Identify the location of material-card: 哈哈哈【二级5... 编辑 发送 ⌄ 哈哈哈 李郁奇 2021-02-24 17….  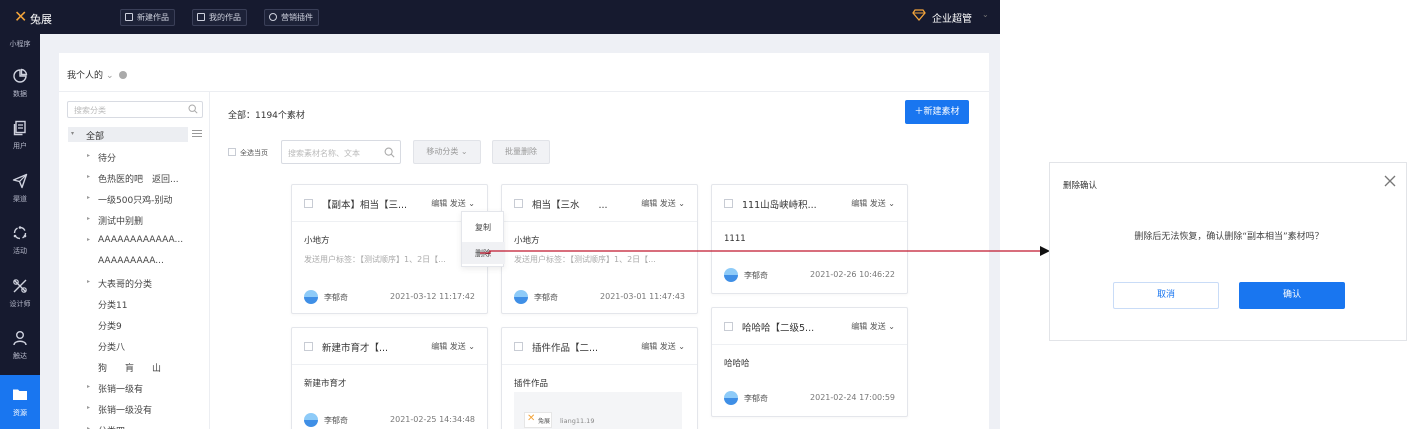
(809, 362).